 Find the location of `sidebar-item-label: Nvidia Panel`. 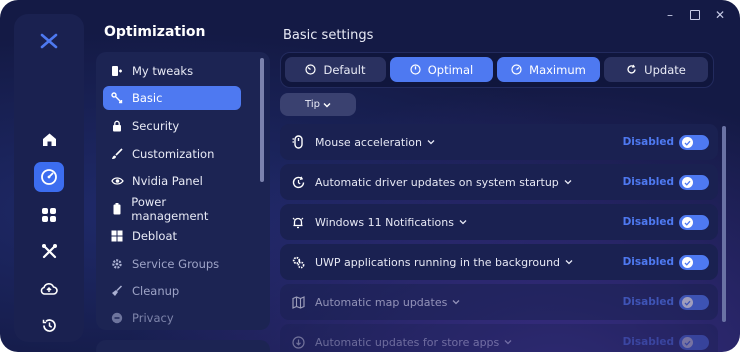

sidebar-item-label: Nvidia Panel is located at coordinates (167, 181).